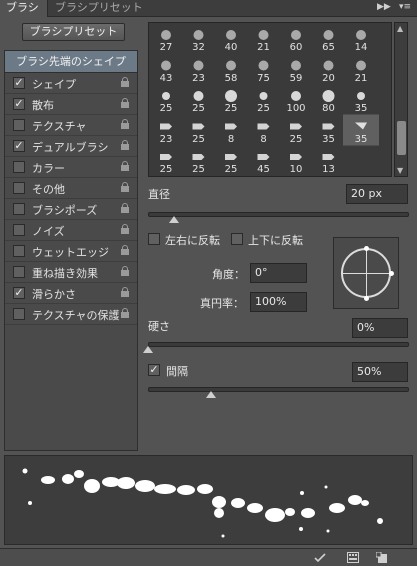  Describe the element at coordinates (148, 349) in the screenshot. I see `hardness-slider-knob` at that location.